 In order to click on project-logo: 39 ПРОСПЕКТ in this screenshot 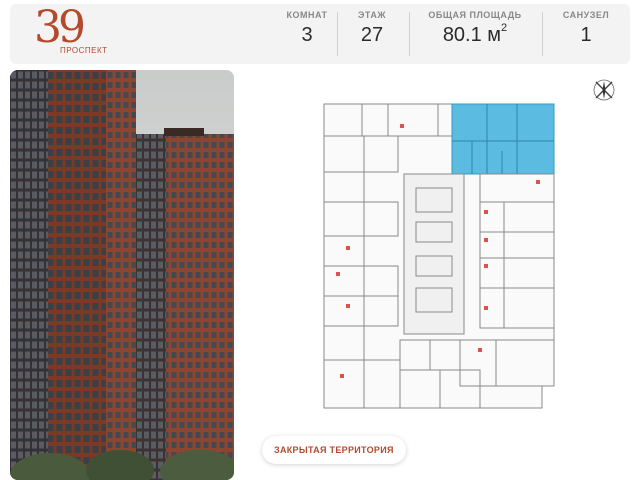, I will do `click(69, 32)`.